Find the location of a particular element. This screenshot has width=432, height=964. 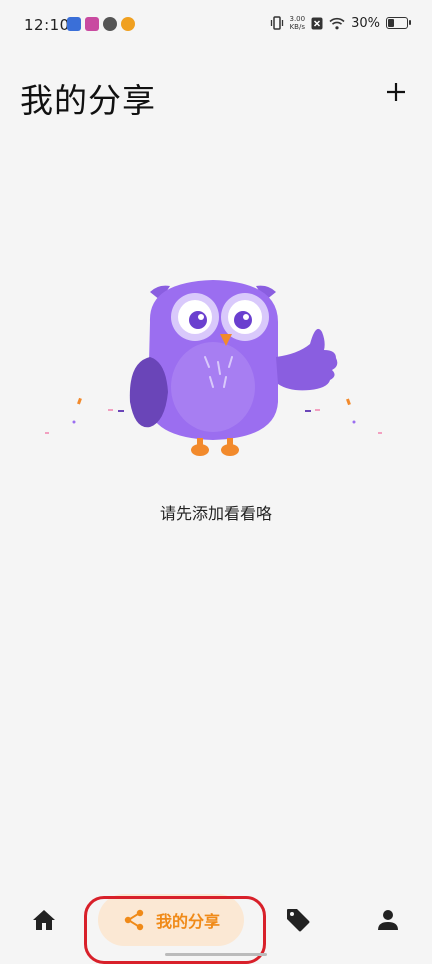

plus-icon is located at coordinates (396, 92).